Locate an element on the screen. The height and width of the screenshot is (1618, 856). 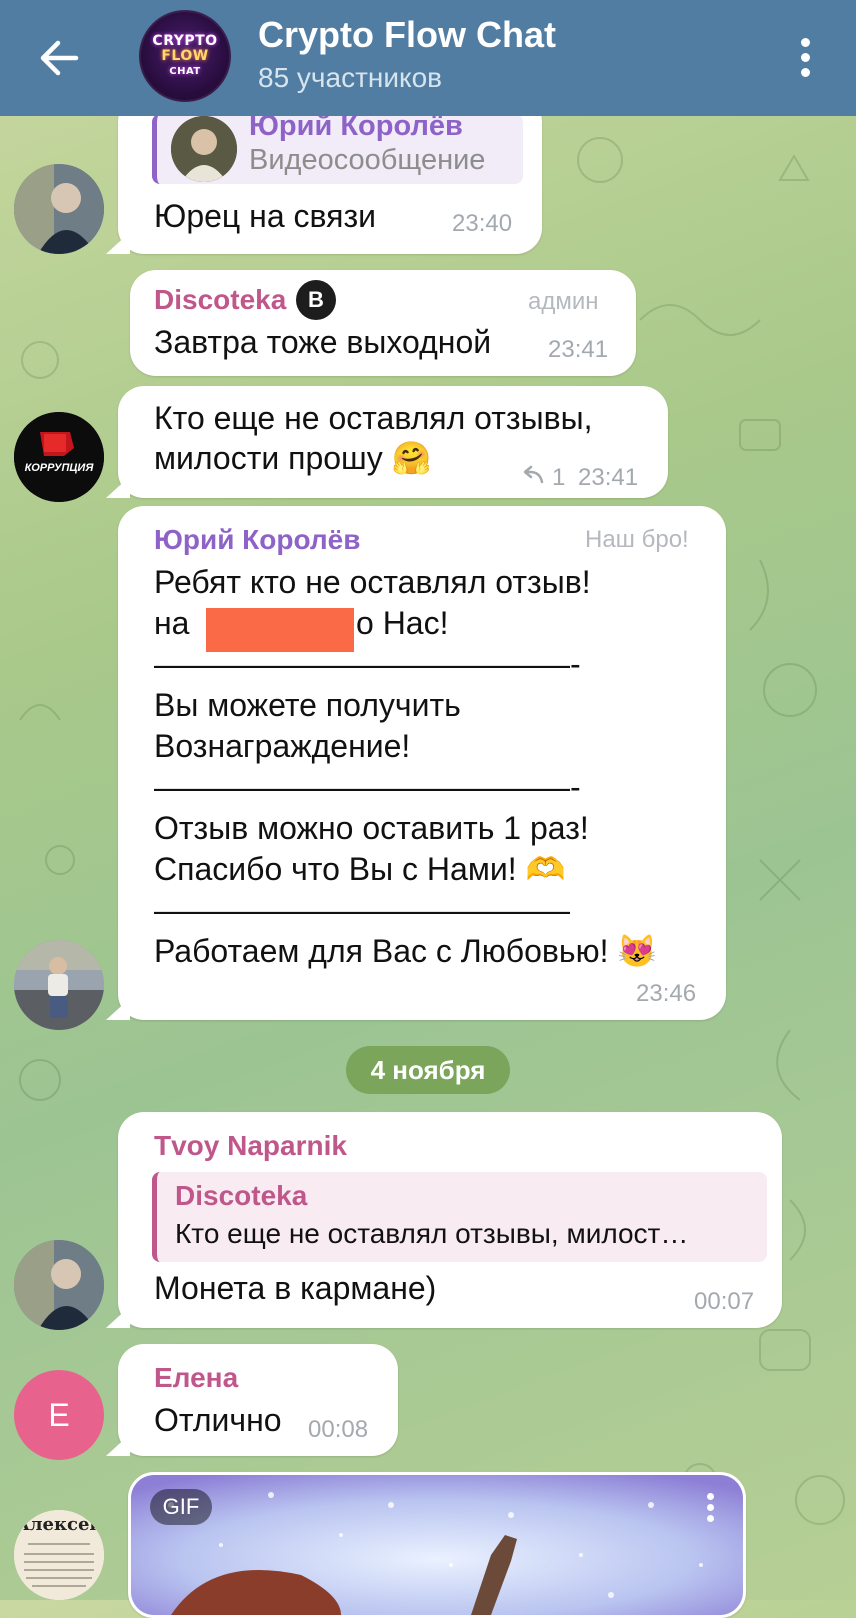
chat-title: Crypto Flow Chat is located at coordinates (407, 35).